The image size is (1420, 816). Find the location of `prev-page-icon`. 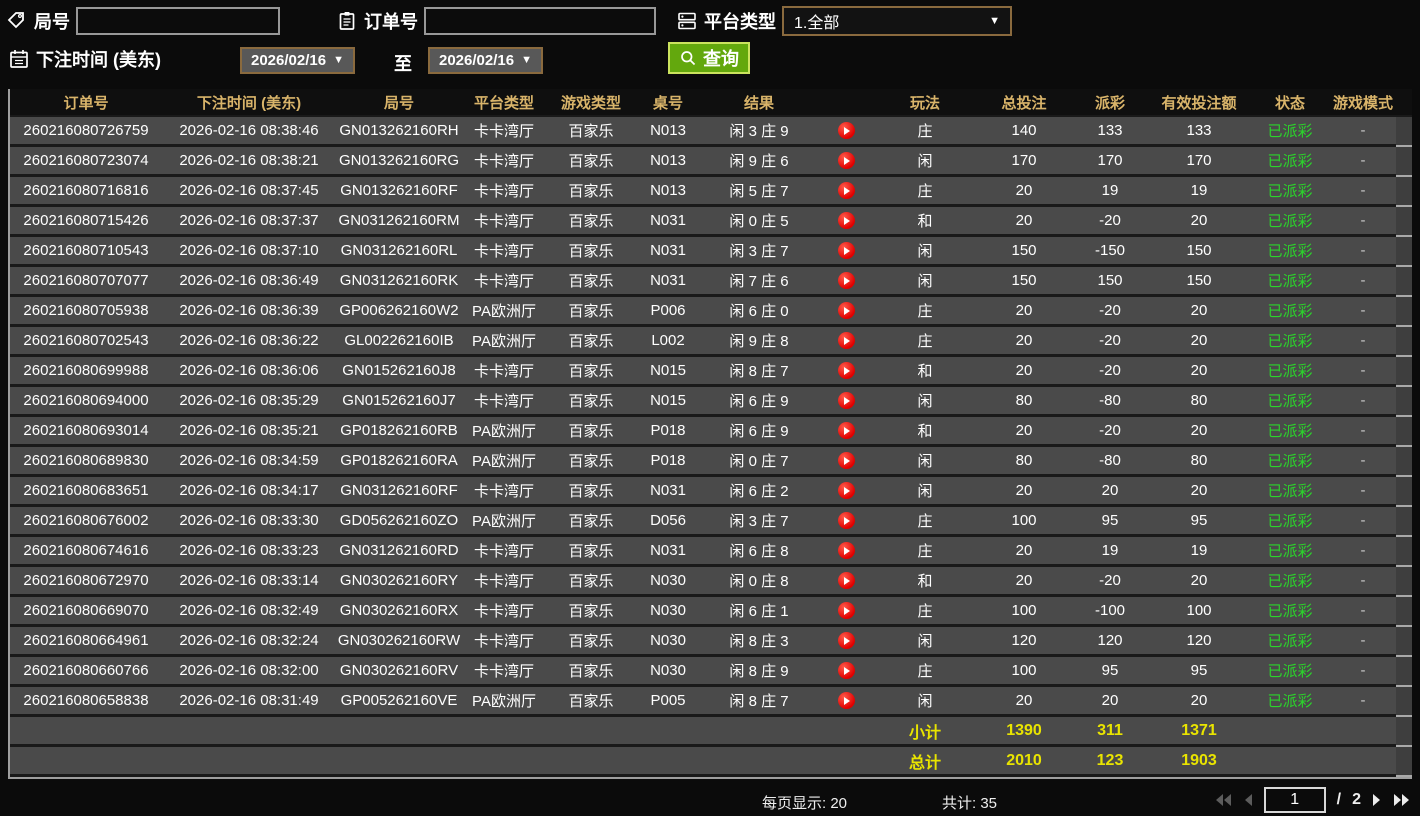

prev-page-icon is located at coordinates (1248, 800).